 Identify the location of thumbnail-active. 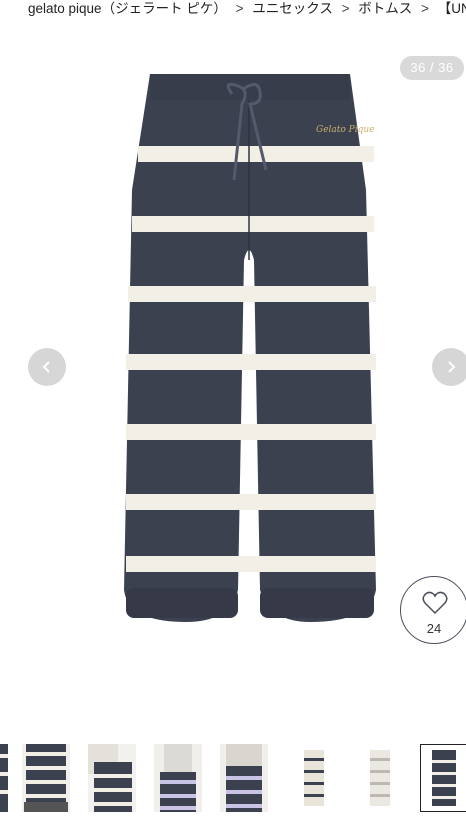
(443, 778).